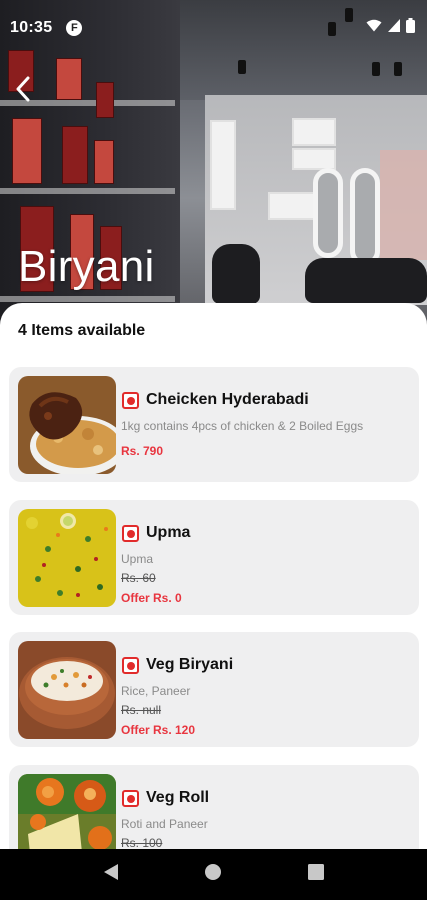 This screenshot has width=427, height=900. Describe the element at coordinates (227, 399) in the screenshot. I see `item-name: Cheicken Hyderabadi` at that location.